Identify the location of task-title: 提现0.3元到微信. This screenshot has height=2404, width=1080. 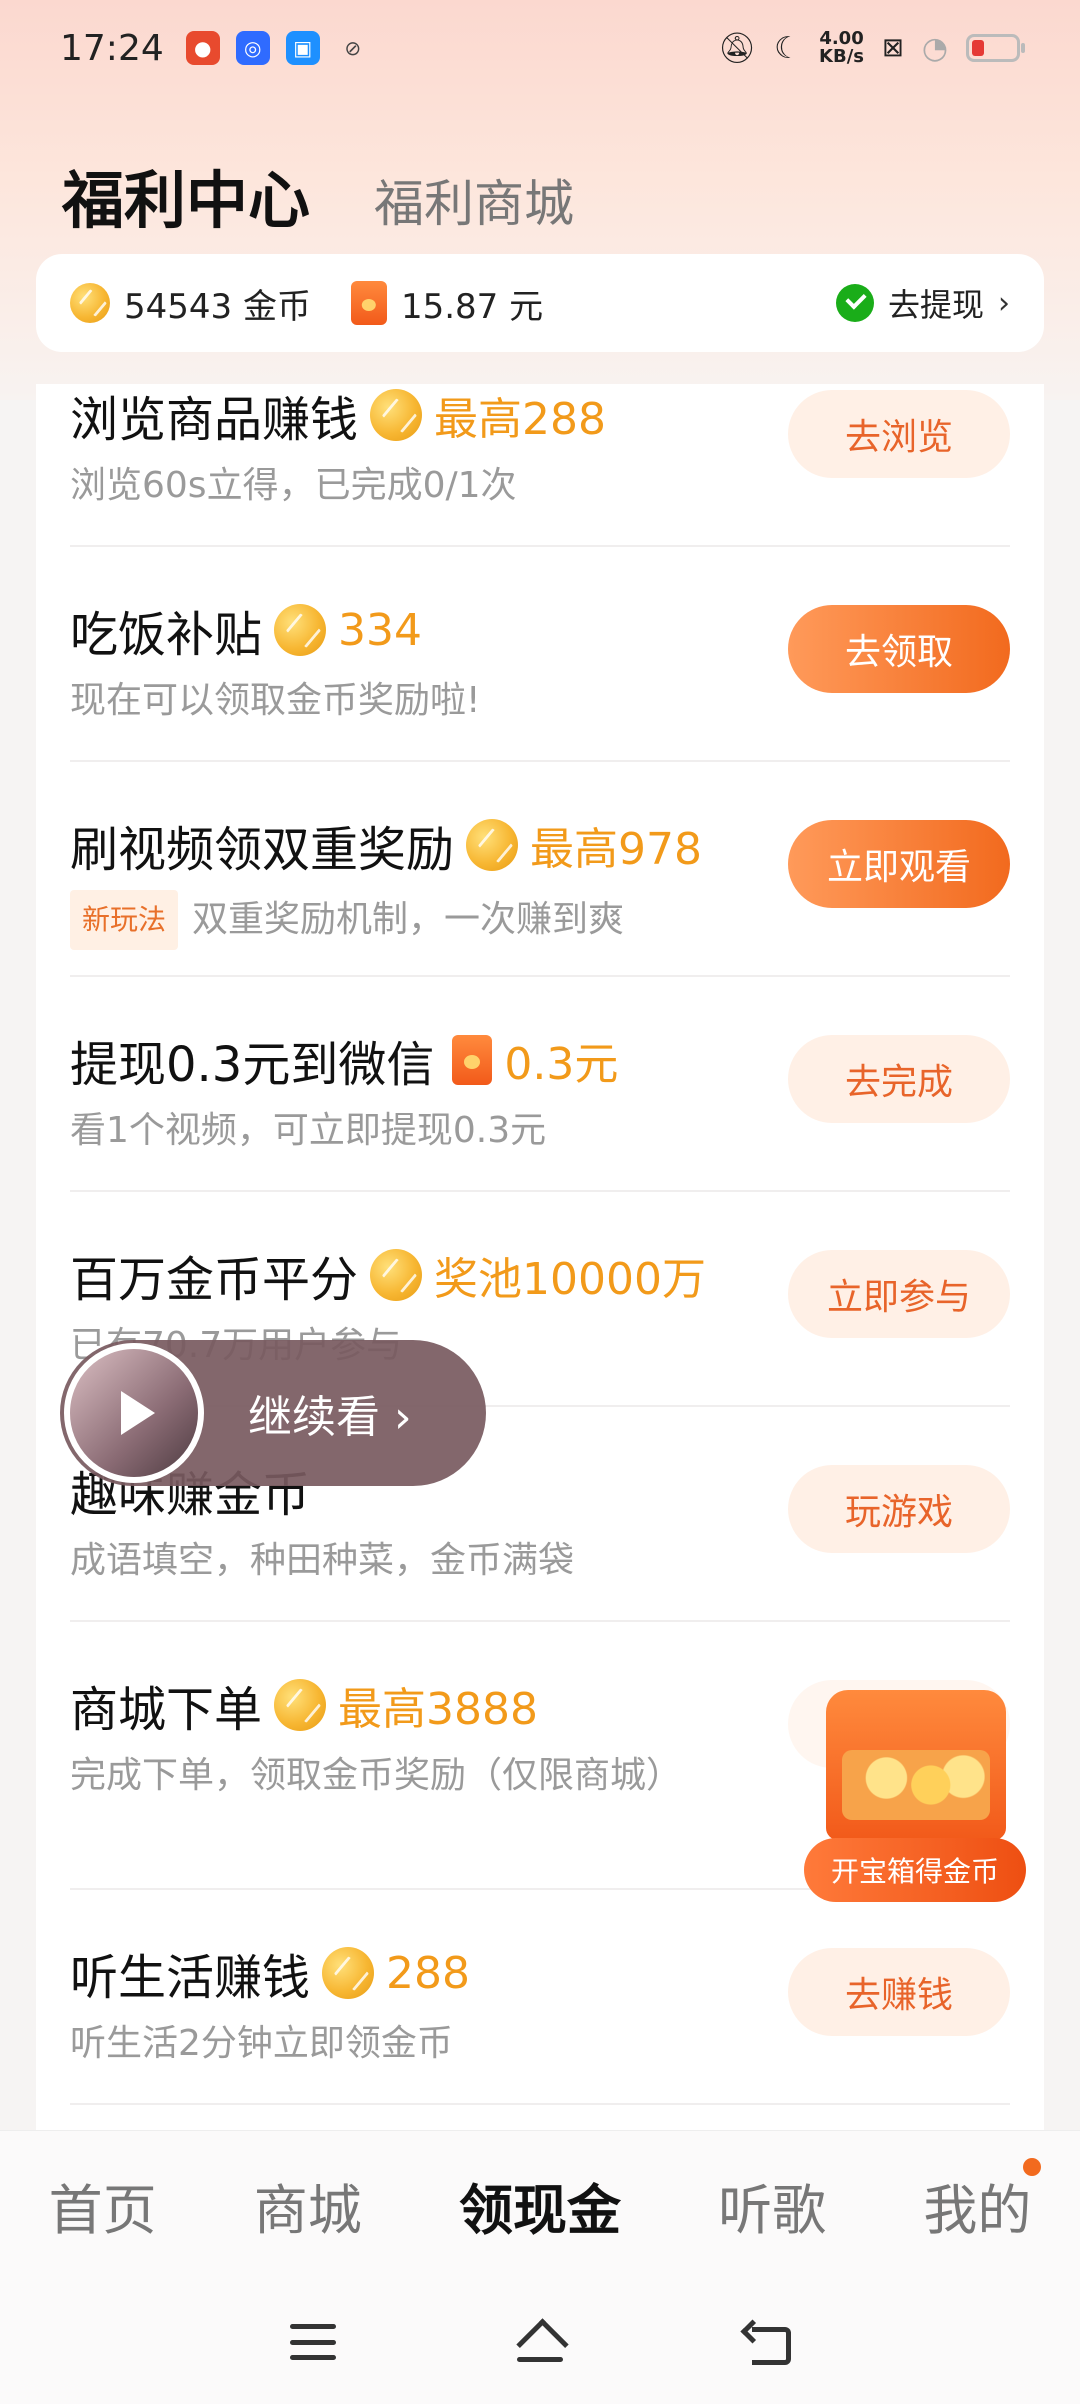
(252, 1065).